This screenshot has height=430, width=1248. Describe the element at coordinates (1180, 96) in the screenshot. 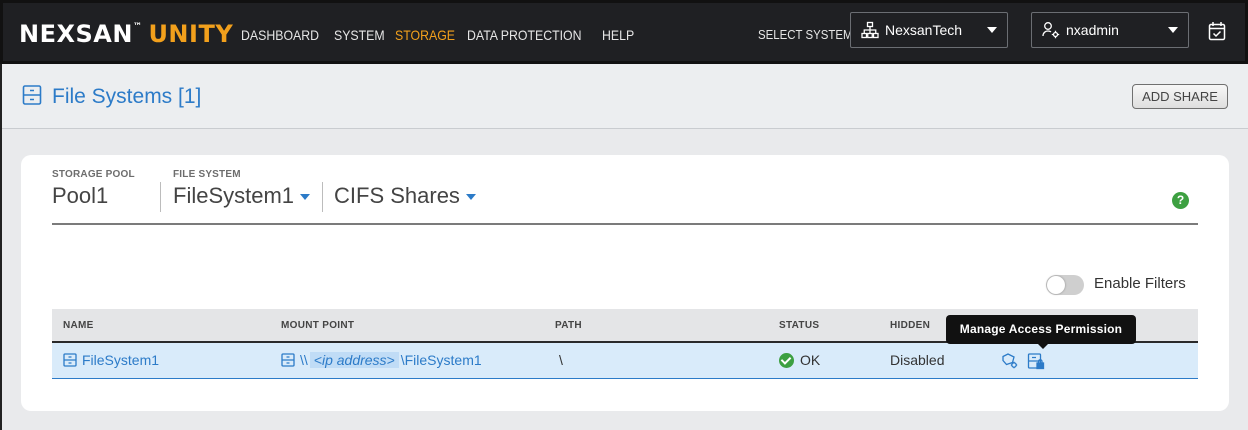

I see `add-share-button: ADD SHARE` at that location.